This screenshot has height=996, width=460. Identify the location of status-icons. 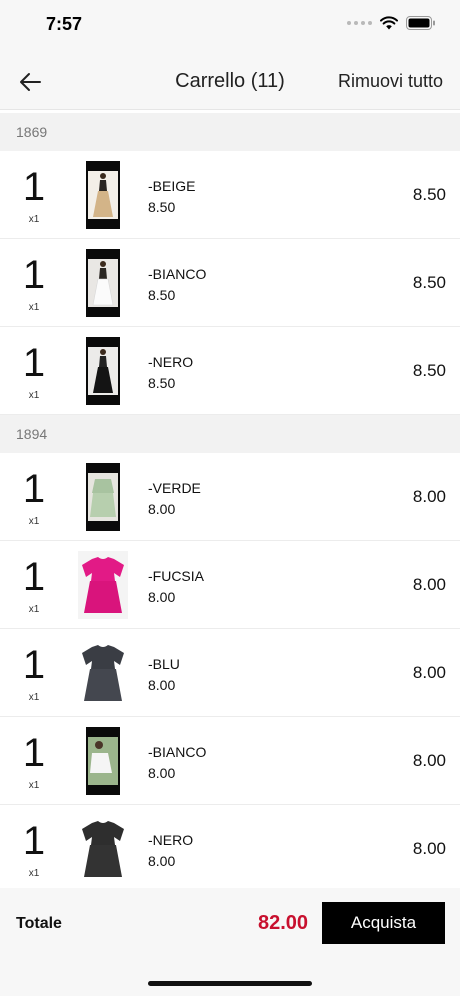
(391, 23).